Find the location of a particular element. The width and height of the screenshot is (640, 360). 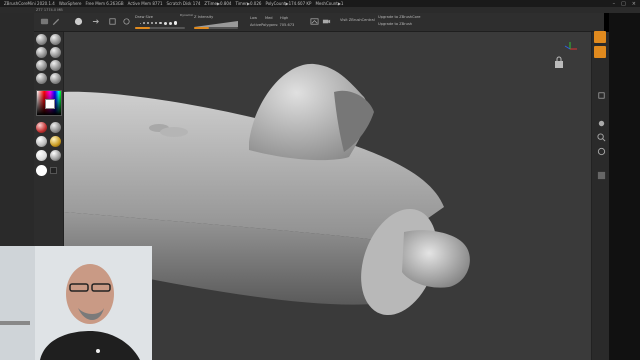

far-right-panel is located at coordinates (617, 186).